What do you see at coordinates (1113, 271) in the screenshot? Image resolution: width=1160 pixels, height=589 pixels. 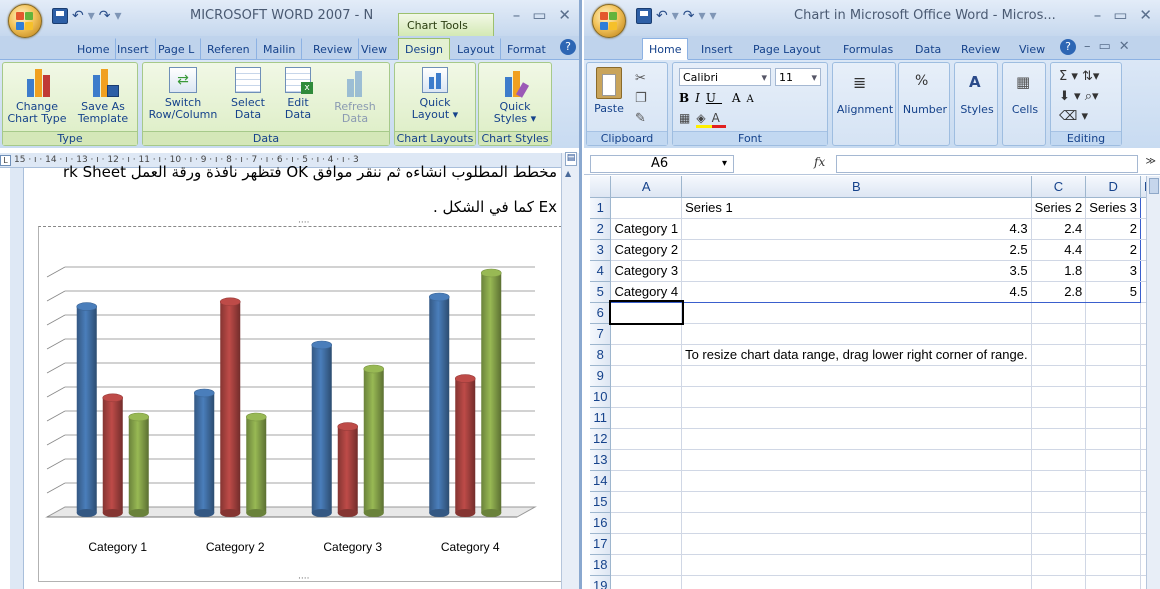 I see `cell: 3` at bounding box center [1113, 271].